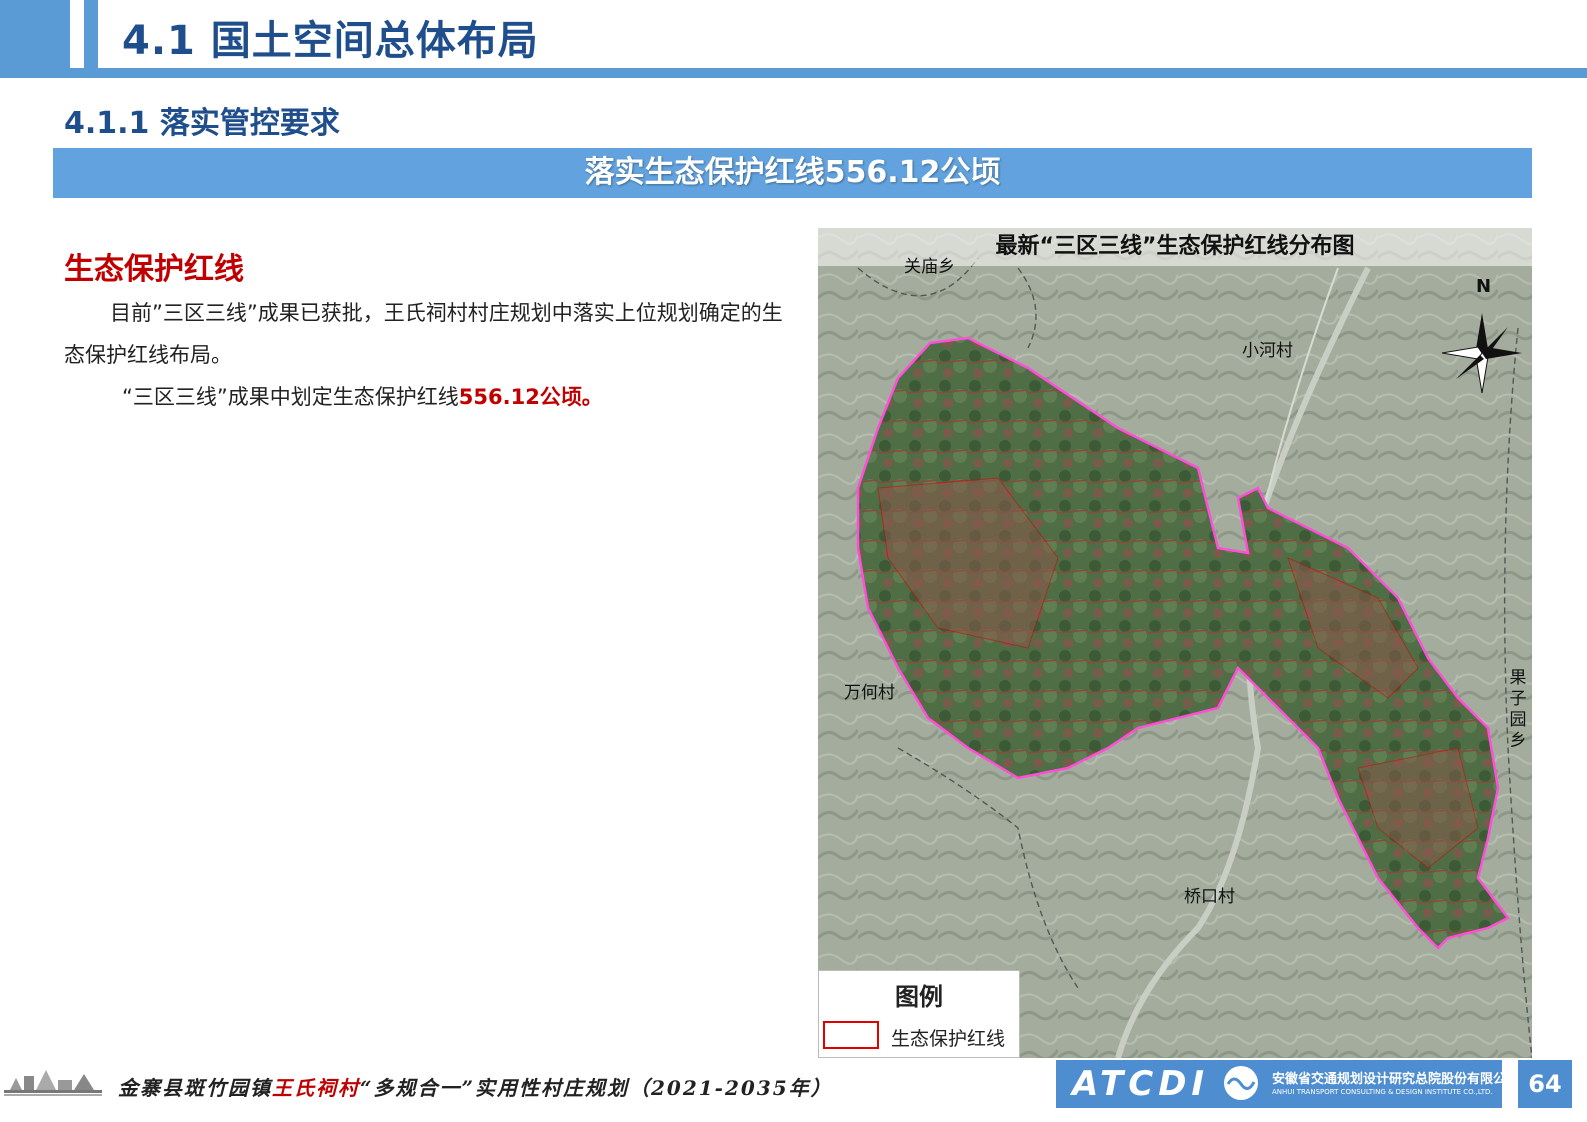 Image resolution: width=1587 pixels, height=1122 pixels. Describe the element at coordinates (792, 173) in the screenshot. I see `summary-banner: 落实生态保护红线556.12公顷` at that location.